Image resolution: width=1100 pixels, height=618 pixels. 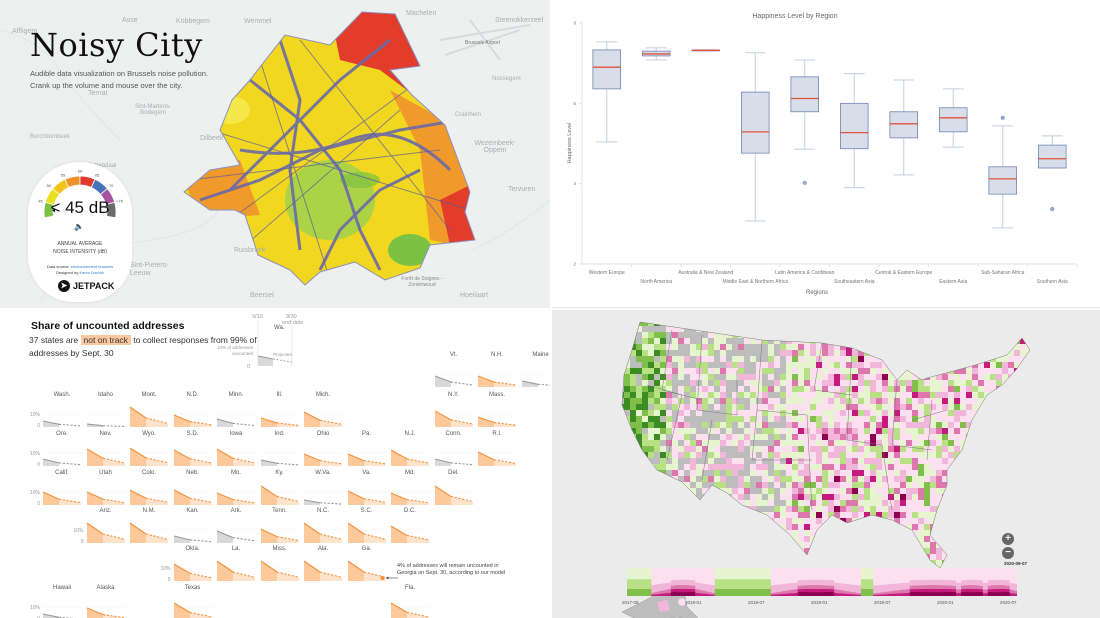 I want to click on speaker-icon: 🔈, so click(x=79, y=226).